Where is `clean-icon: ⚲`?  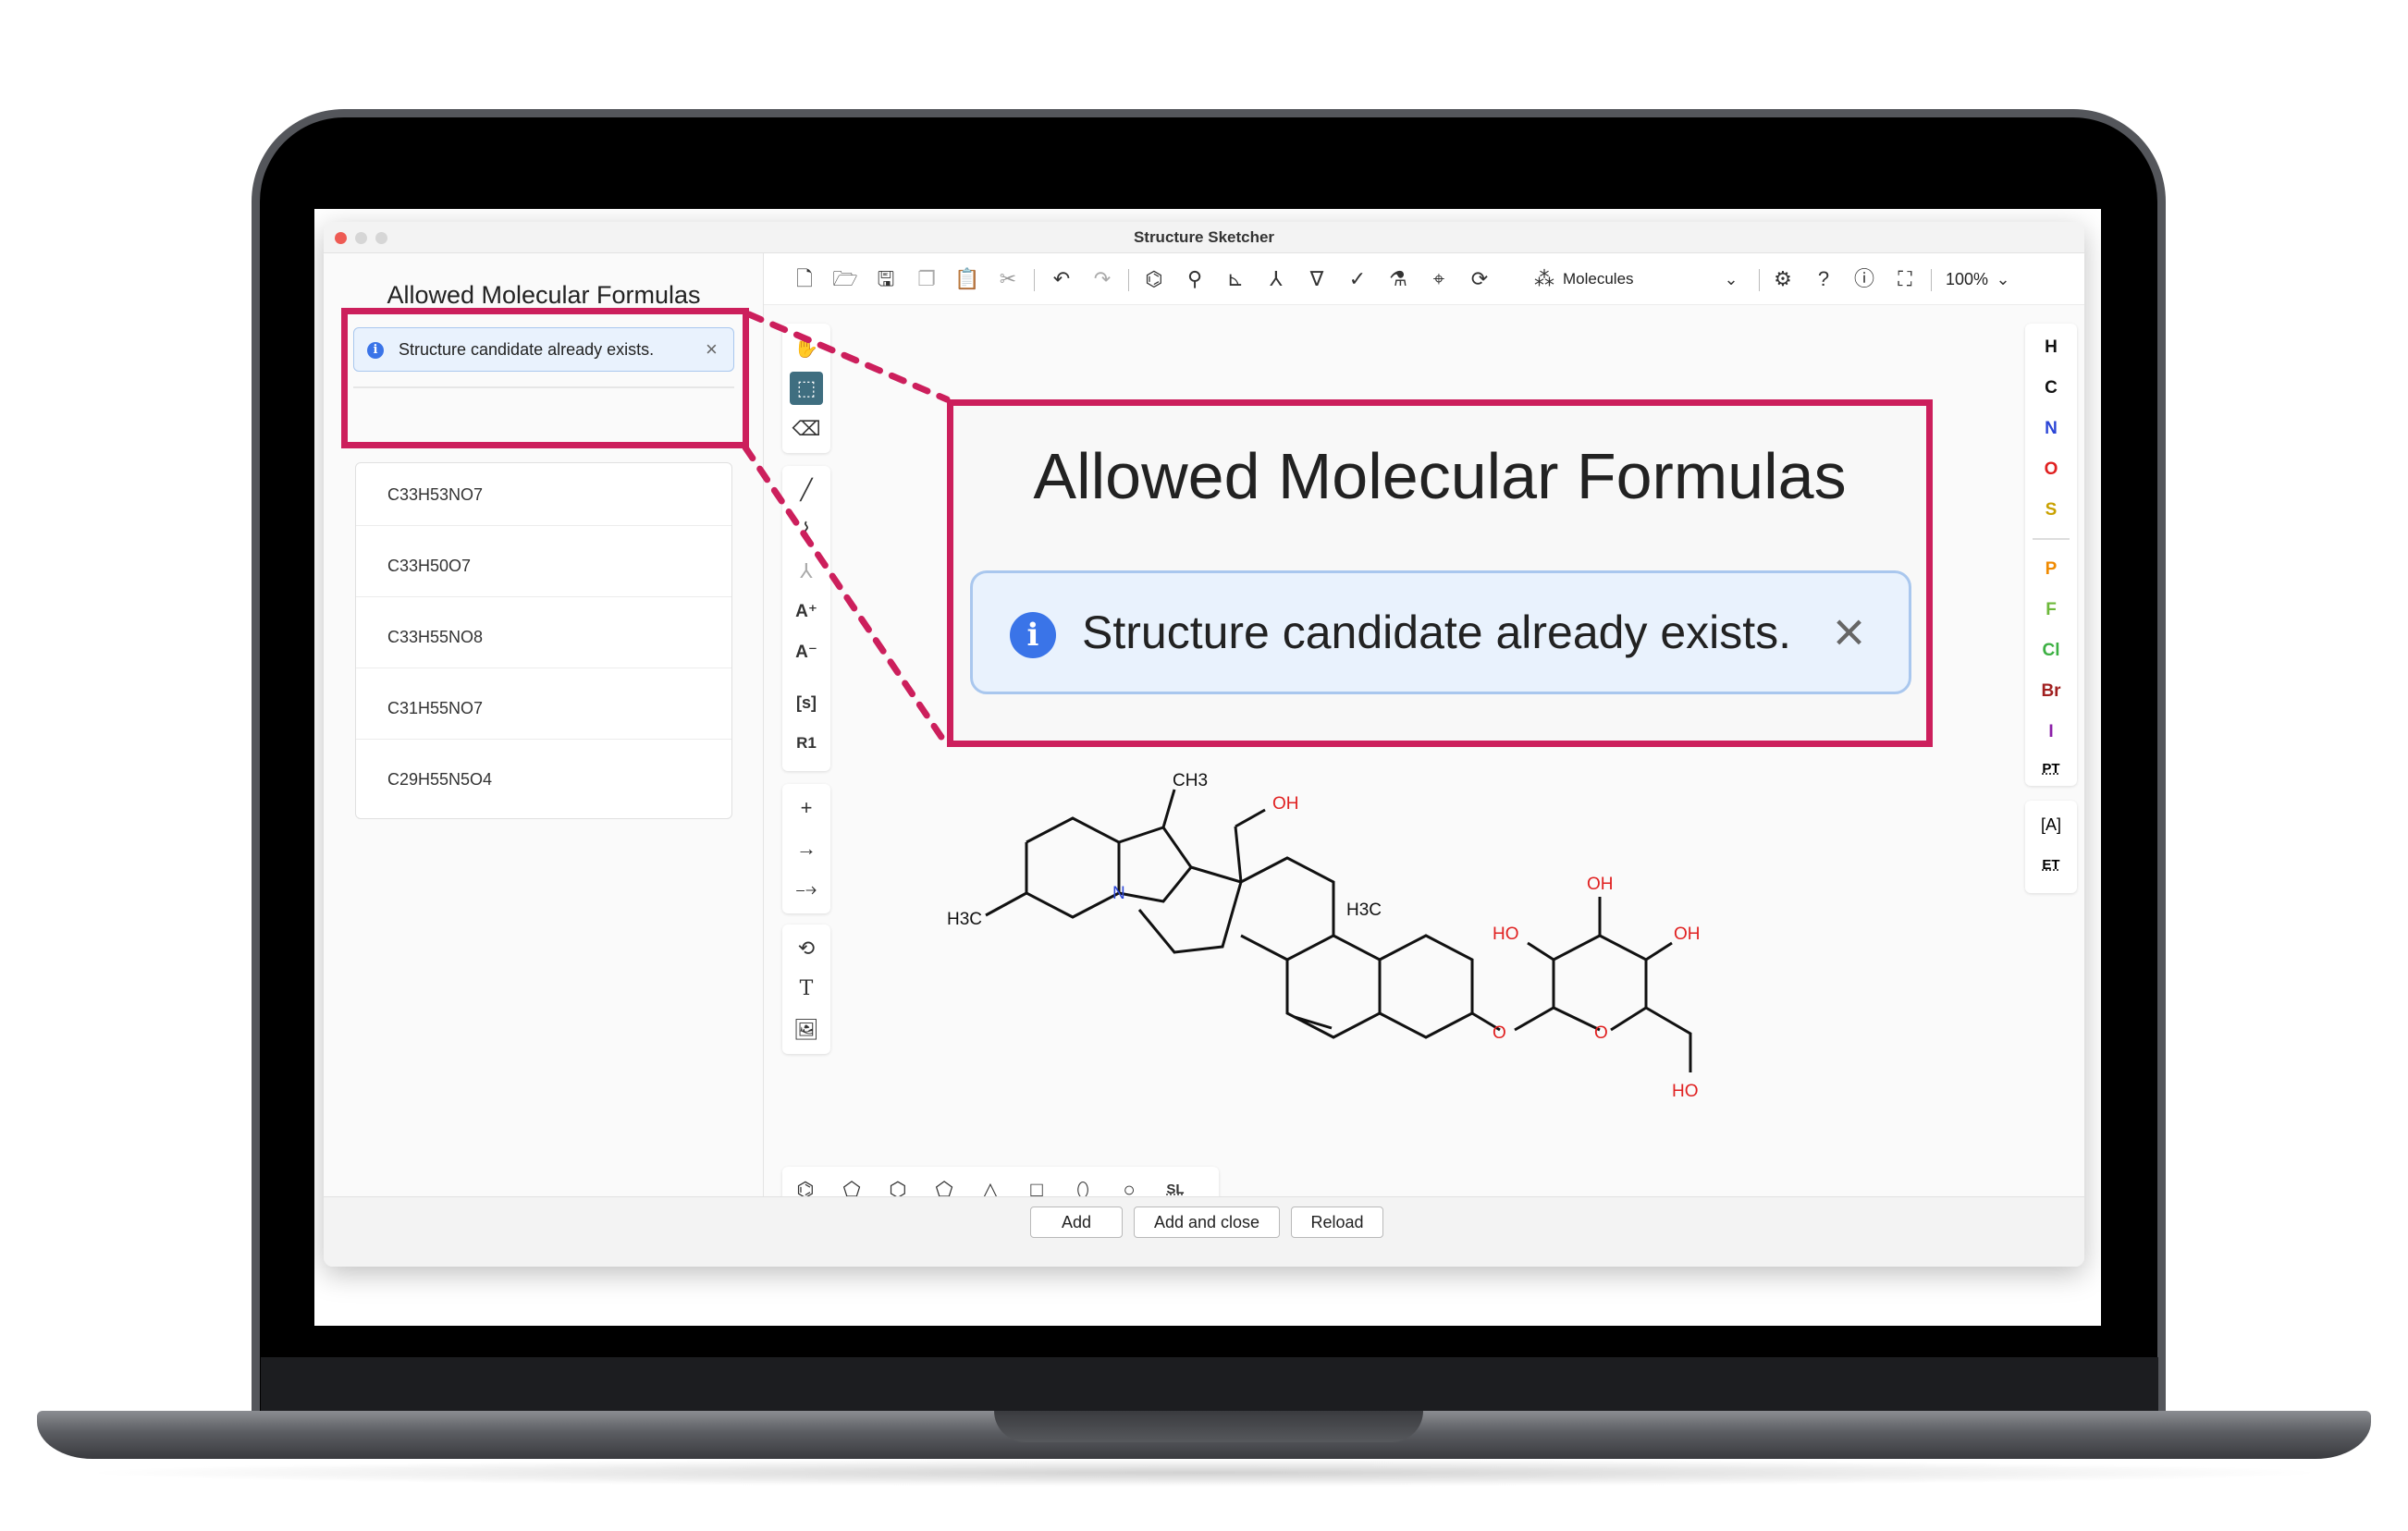 clean-icon: ⚲ is located at coordinates (1195, 279).